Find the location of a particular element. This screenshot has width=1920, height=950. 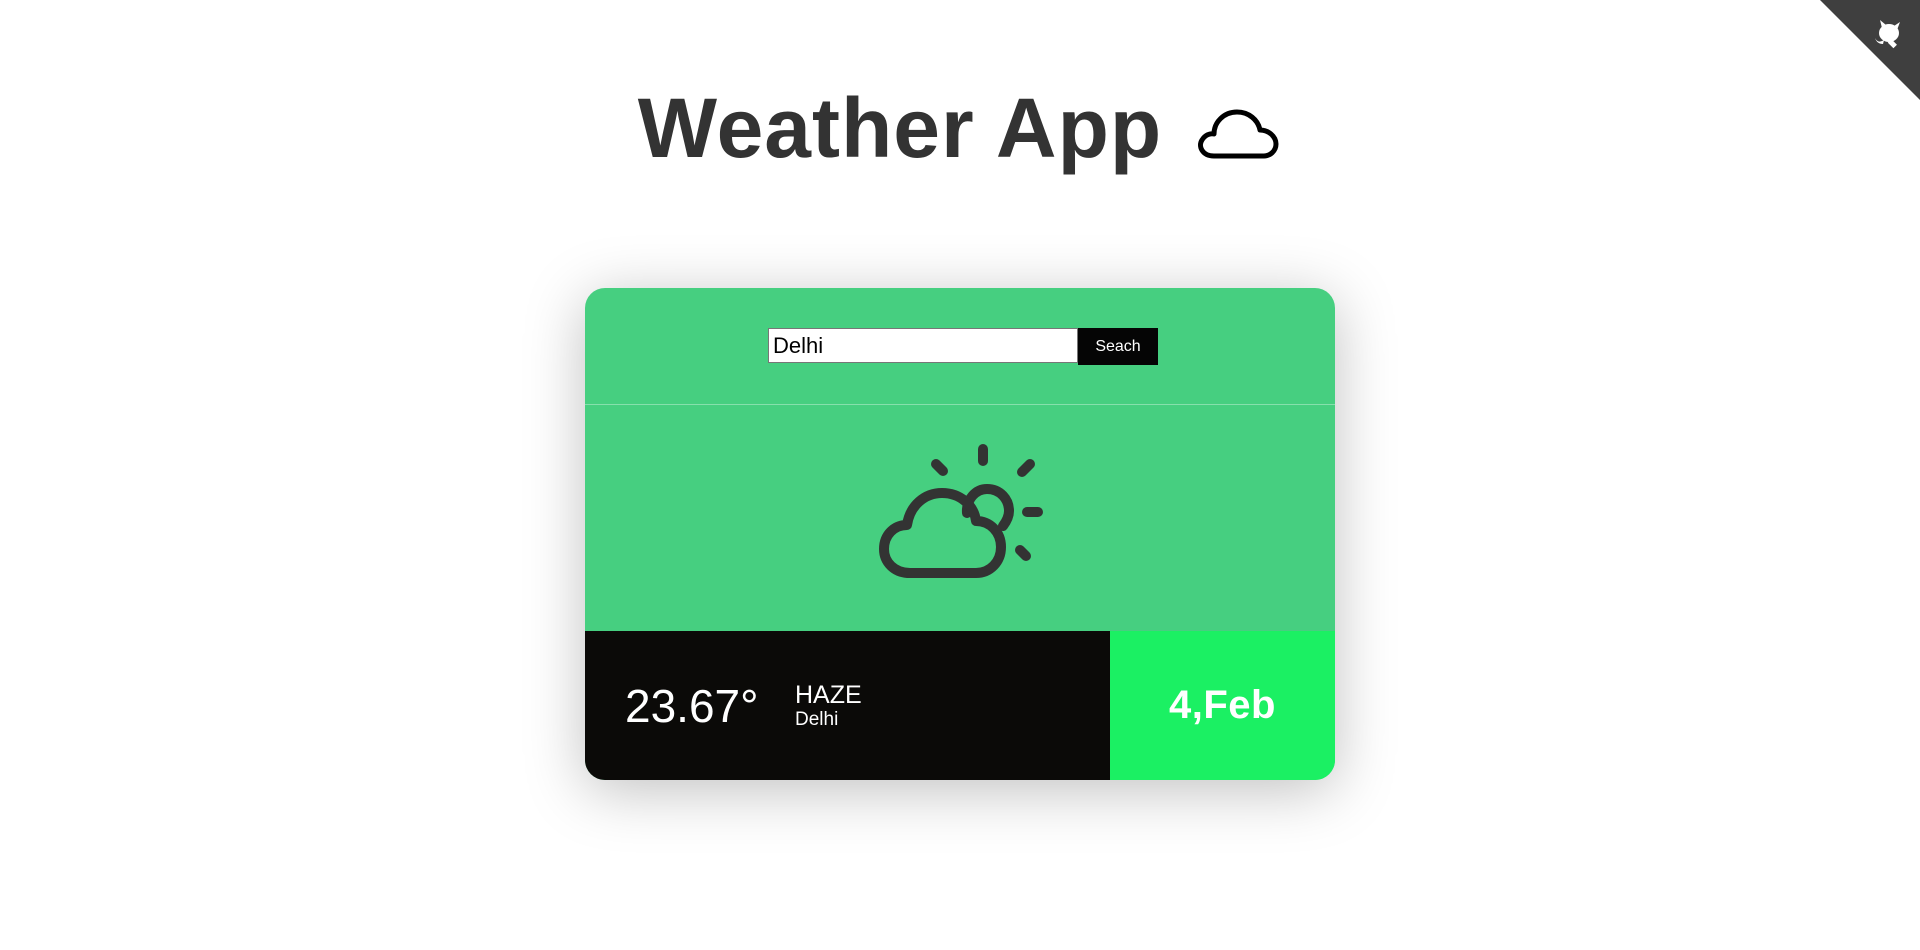

weather-icon-area is located at coordinates (960, 518).